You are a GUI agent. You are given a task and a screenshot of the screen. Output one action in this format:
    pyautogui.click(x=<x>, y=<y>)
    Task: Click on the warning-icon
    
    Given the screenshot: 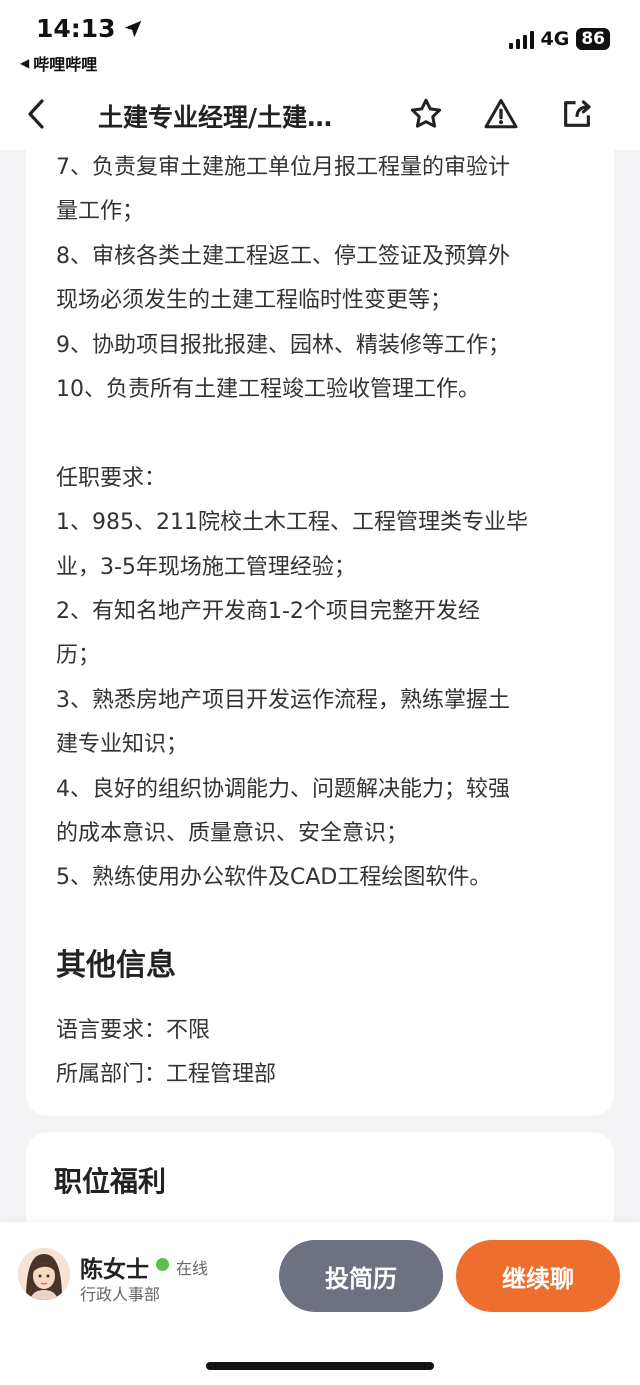 What is the action you would take?
    pyautogui.click(x=501, y=114)
    